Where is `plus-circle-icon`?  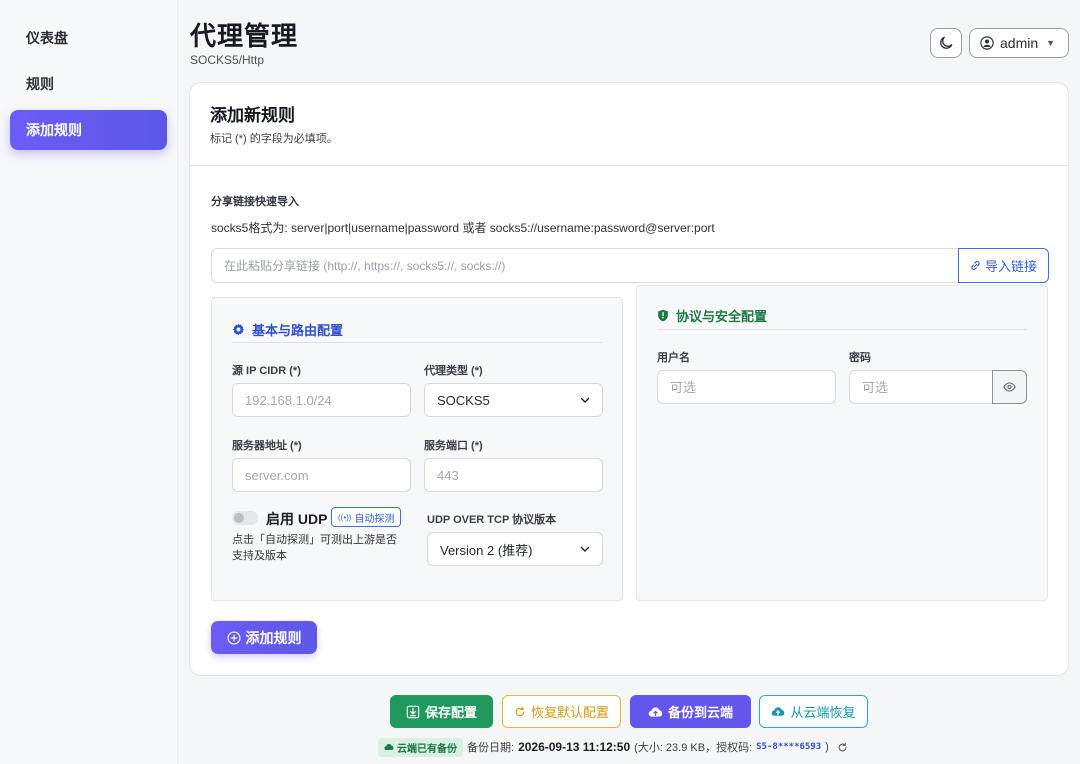
plus-circle-icon is located at coordinates (233, 637).